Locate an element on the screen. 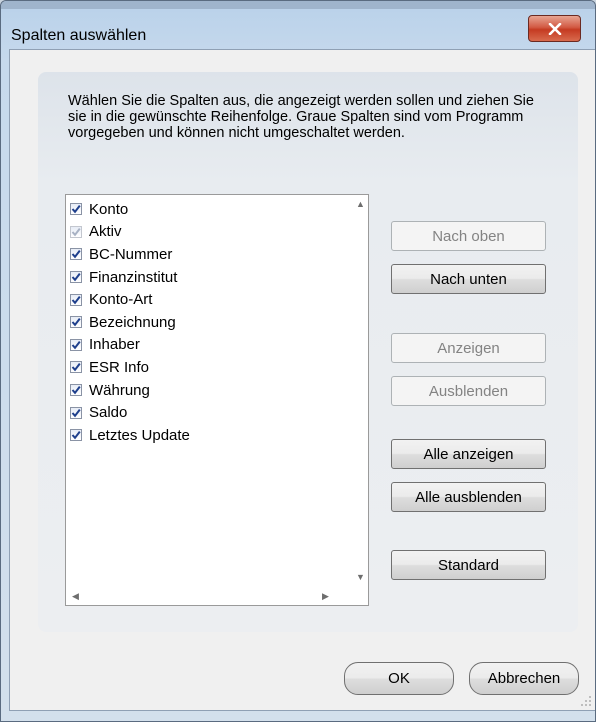  column-label: Konto-Art is located at coordinates (121, 300).